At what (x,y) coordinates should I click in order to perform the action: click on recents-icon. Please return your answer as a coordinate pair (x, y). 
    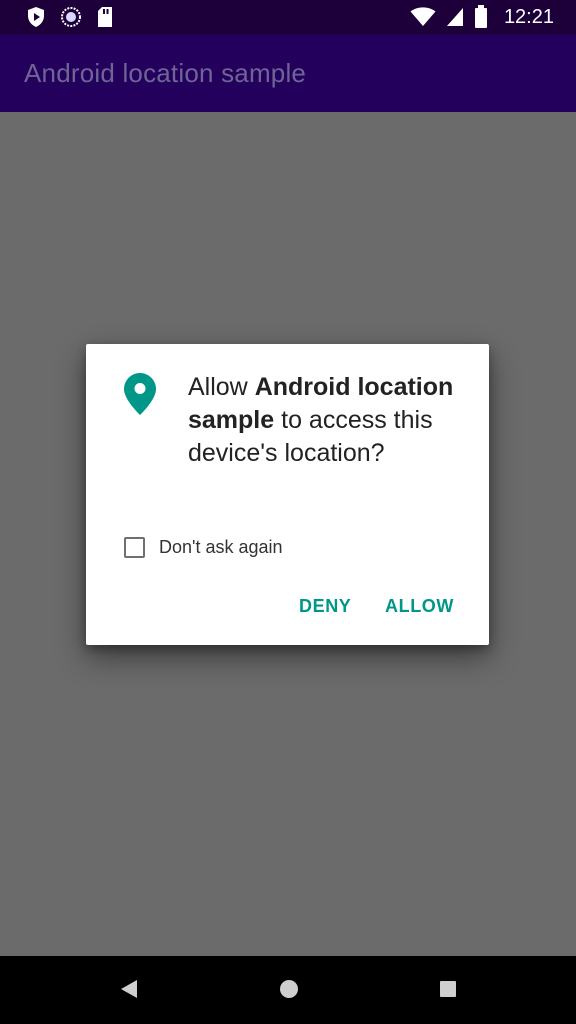
    Looking at the image, I should click on (448, 991).